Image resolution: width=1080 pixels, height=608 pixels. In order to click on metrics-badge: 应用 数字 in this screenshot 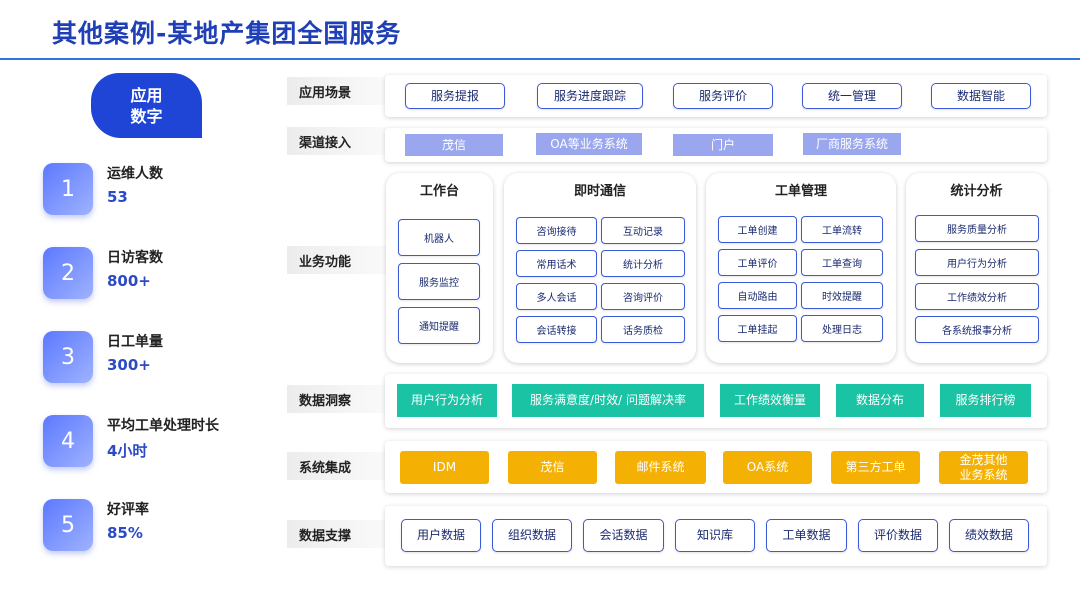, I will do `click(146, 105)`.